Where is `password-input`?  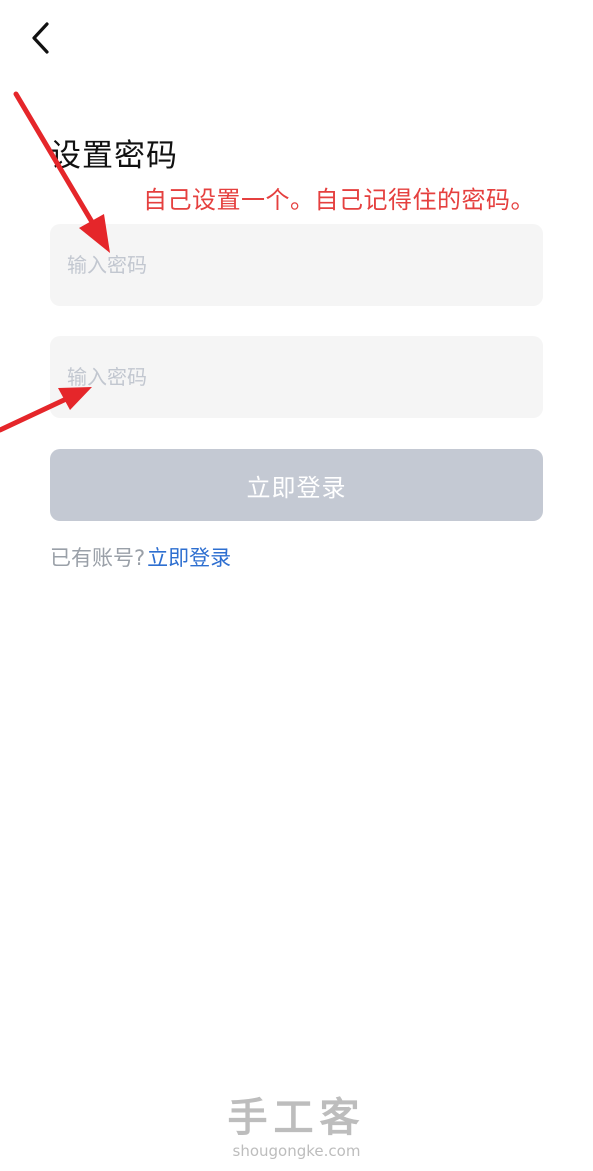
password-input is located at coordinates (296, 265).